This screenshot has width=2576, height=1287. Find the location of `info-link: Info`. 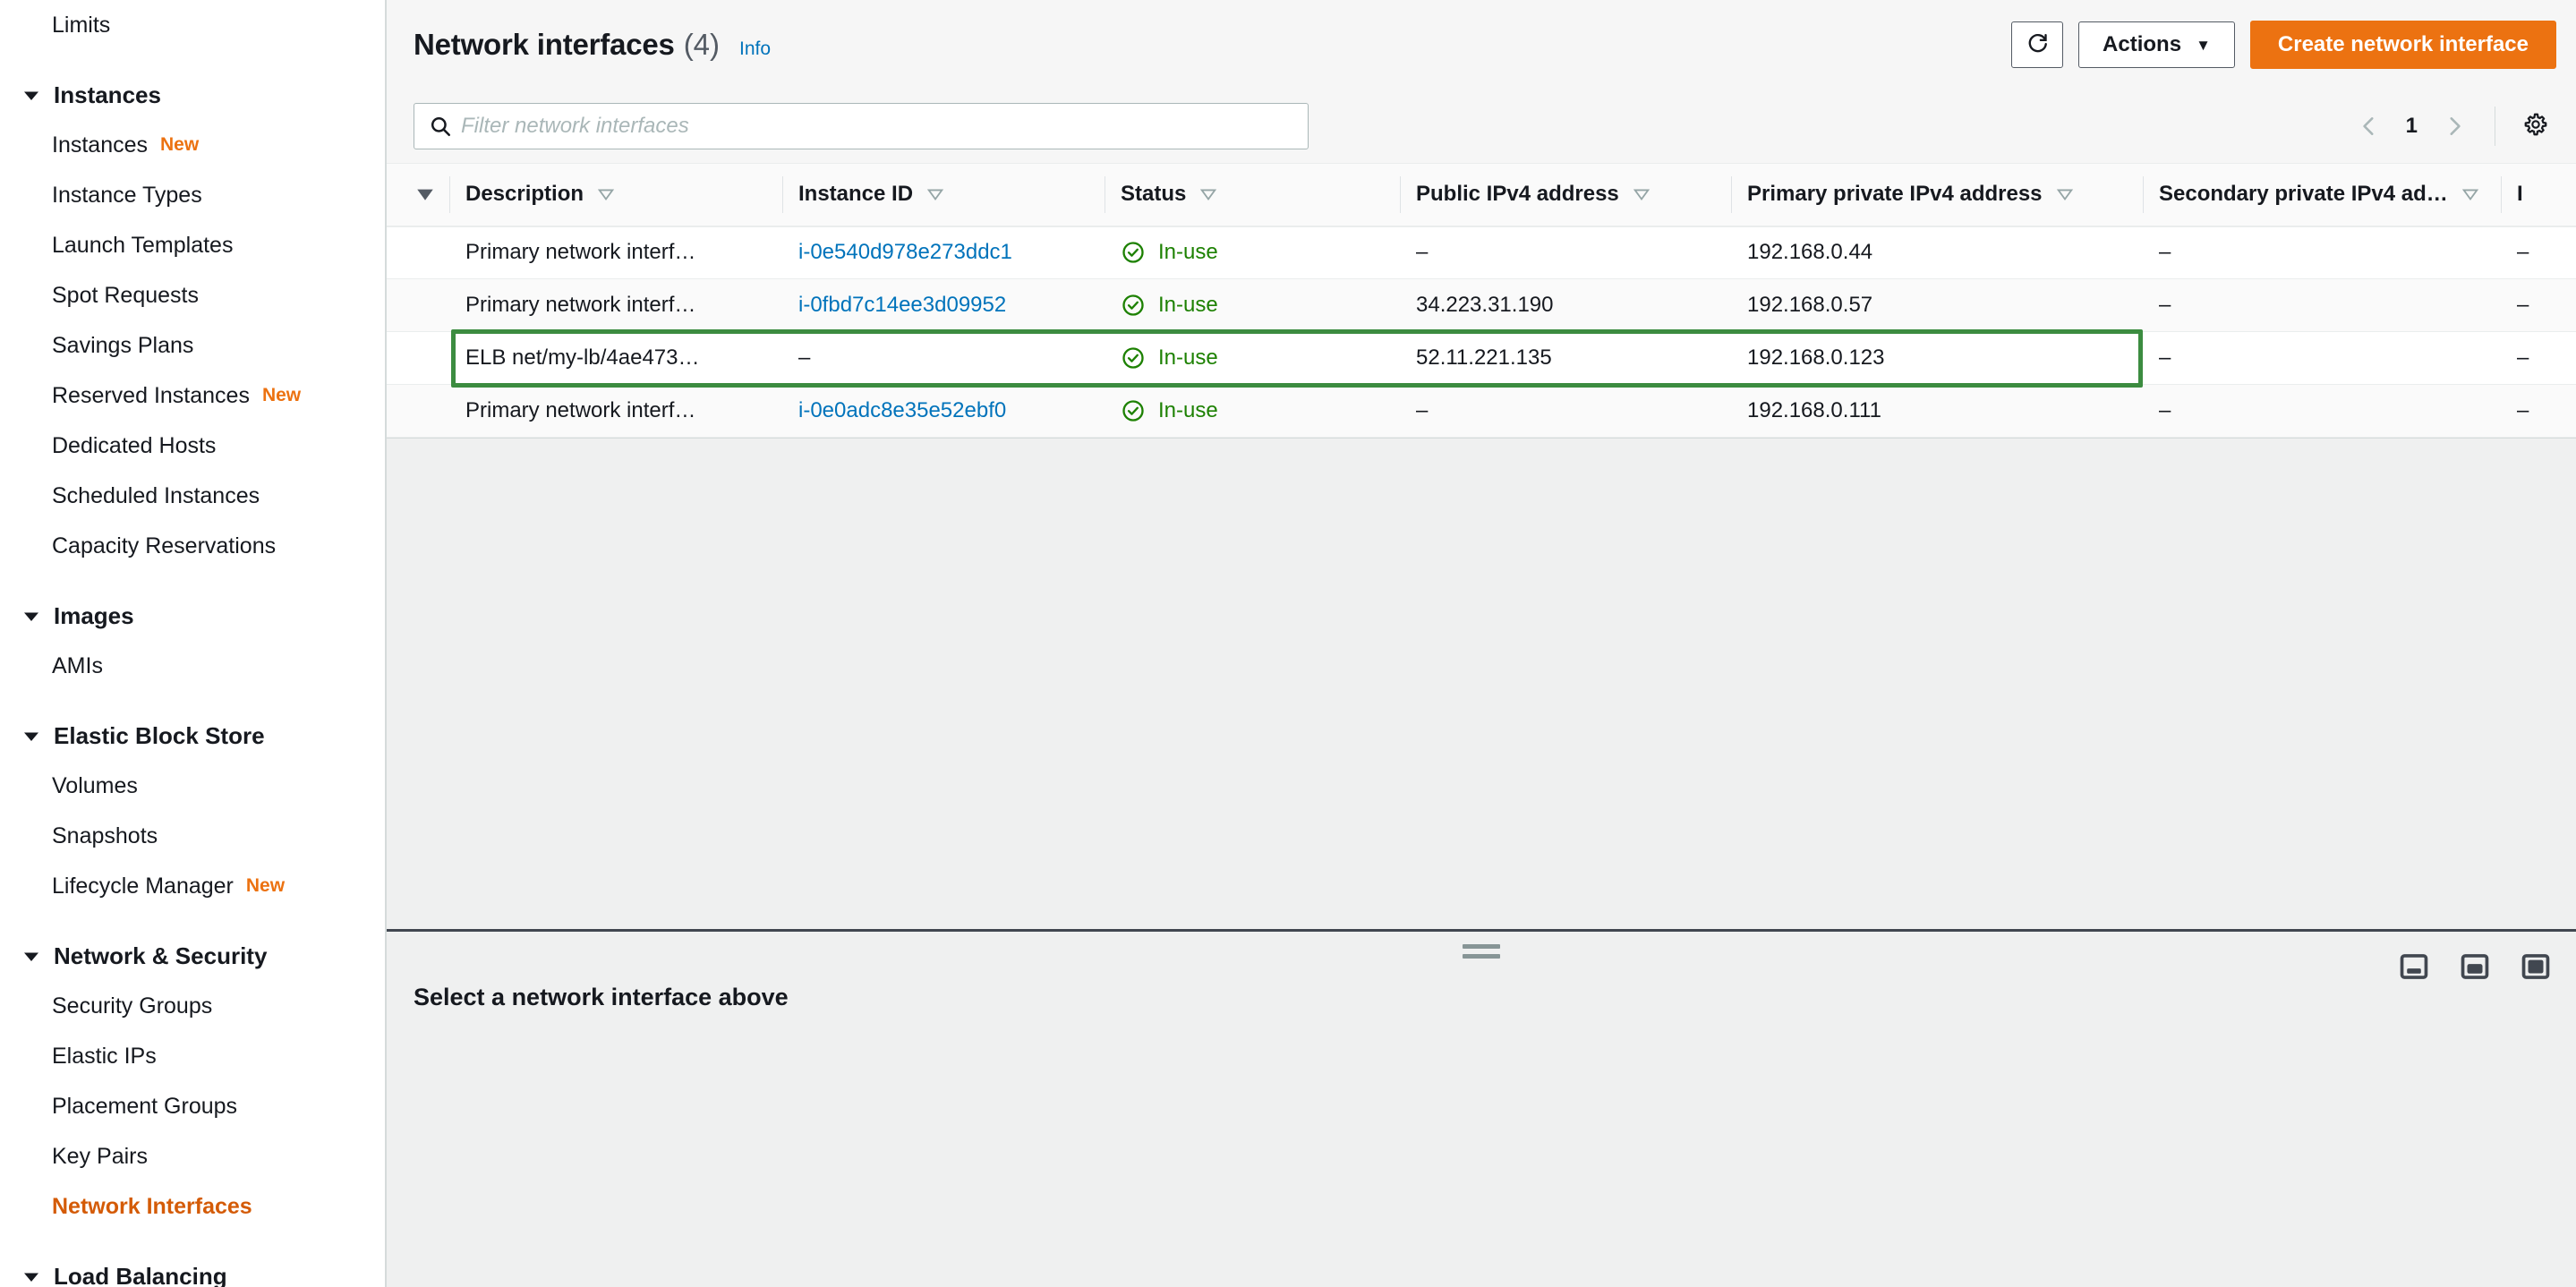

info-link: Info is located at coordinates (755, 49).